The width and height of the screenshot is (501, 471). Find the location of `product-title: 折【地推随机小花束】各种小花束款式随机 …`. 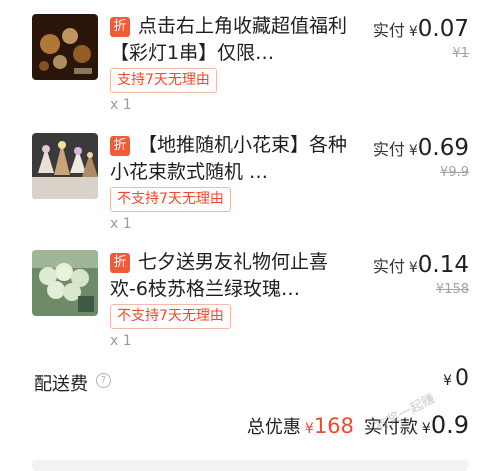

product-title: 折【地推随机小花束】各种小花束款式随机 … is located at coordinates (235, 159).